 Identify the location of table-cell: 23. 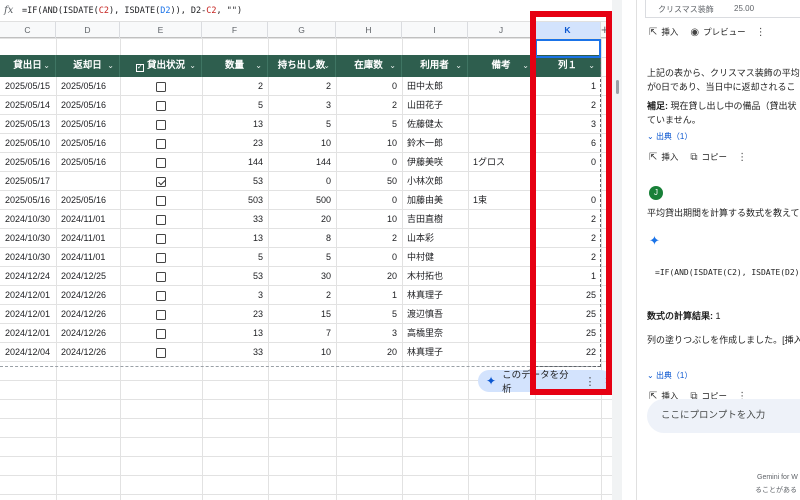
(235, 143).